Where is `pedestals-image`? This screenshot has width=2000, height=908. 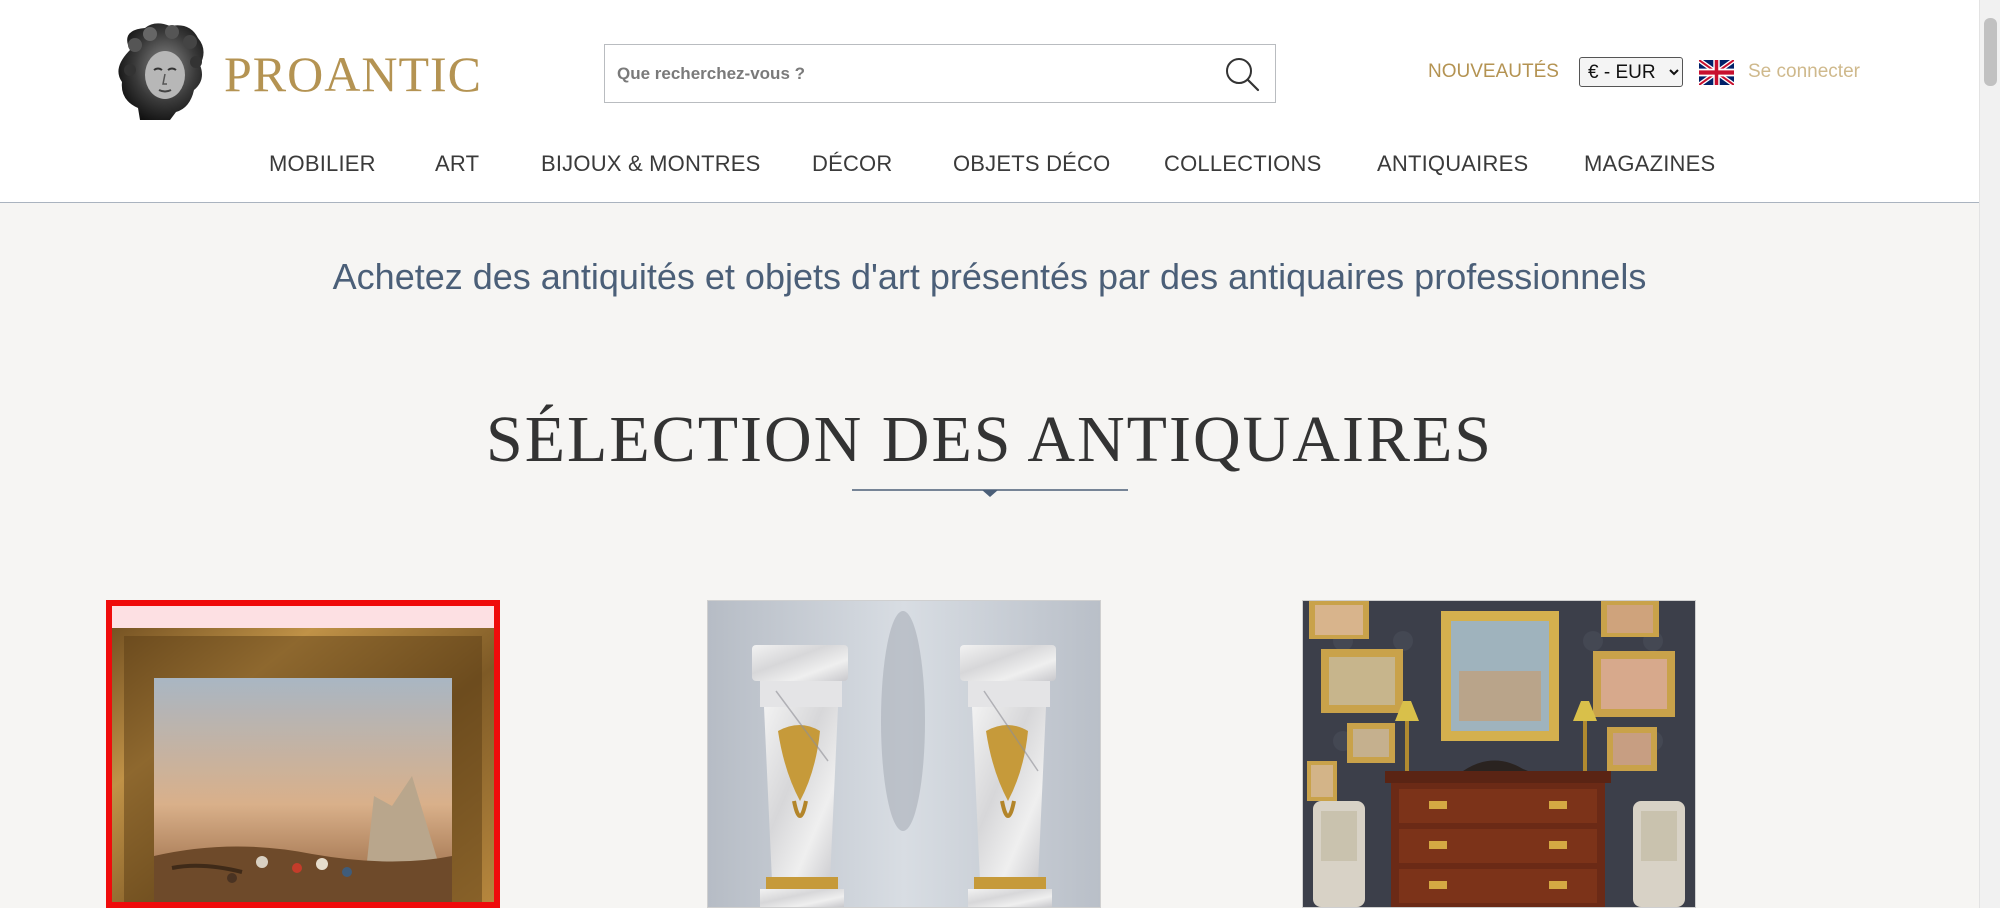
pedestals-image is located at coordinates (904, 754).